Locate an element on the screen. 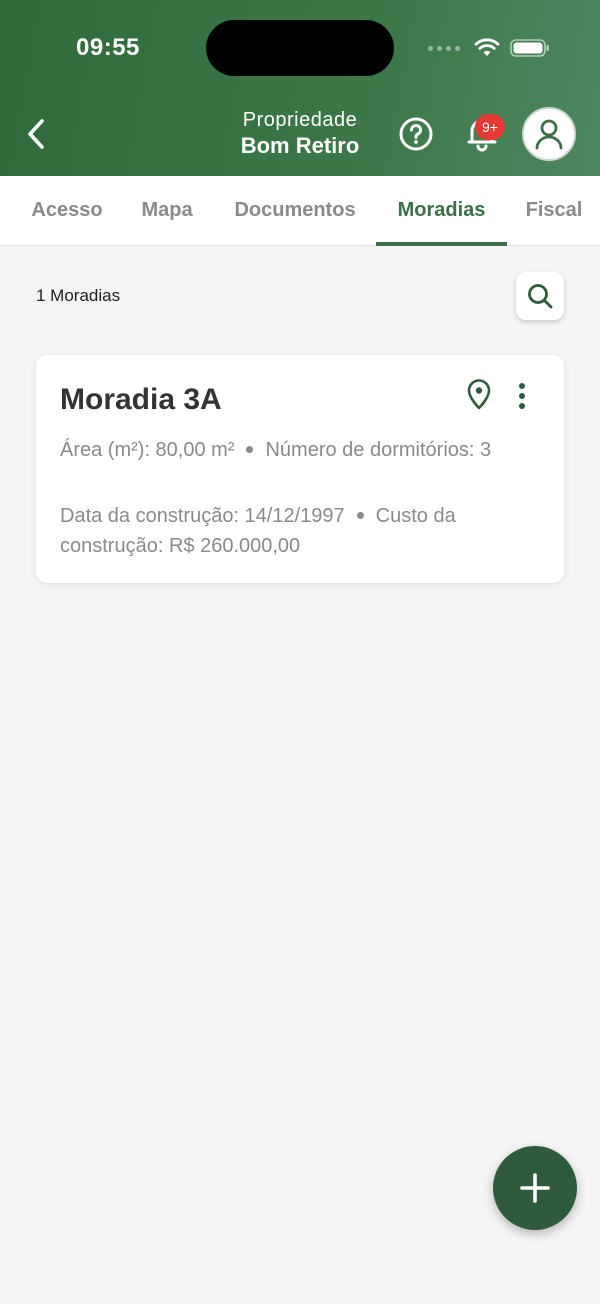 This screenshot has width=600, height=1304. area-text: Área (m²): 80,00 m² is located at coordinates (147, 450).